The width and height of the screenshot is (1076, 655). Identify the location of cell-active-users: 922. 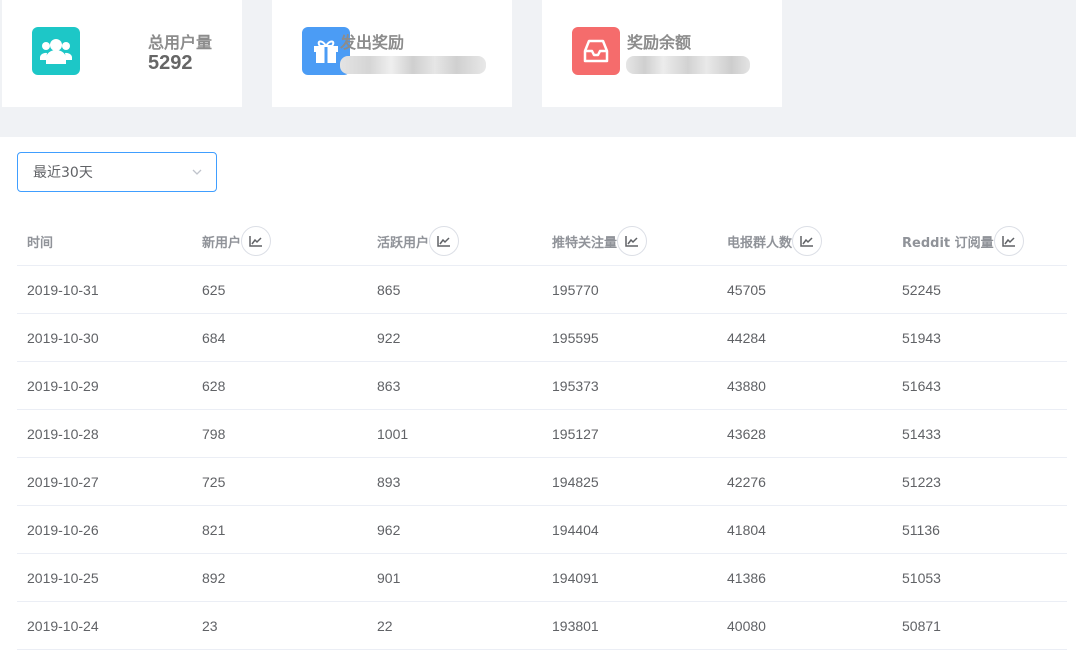
(389, 337).